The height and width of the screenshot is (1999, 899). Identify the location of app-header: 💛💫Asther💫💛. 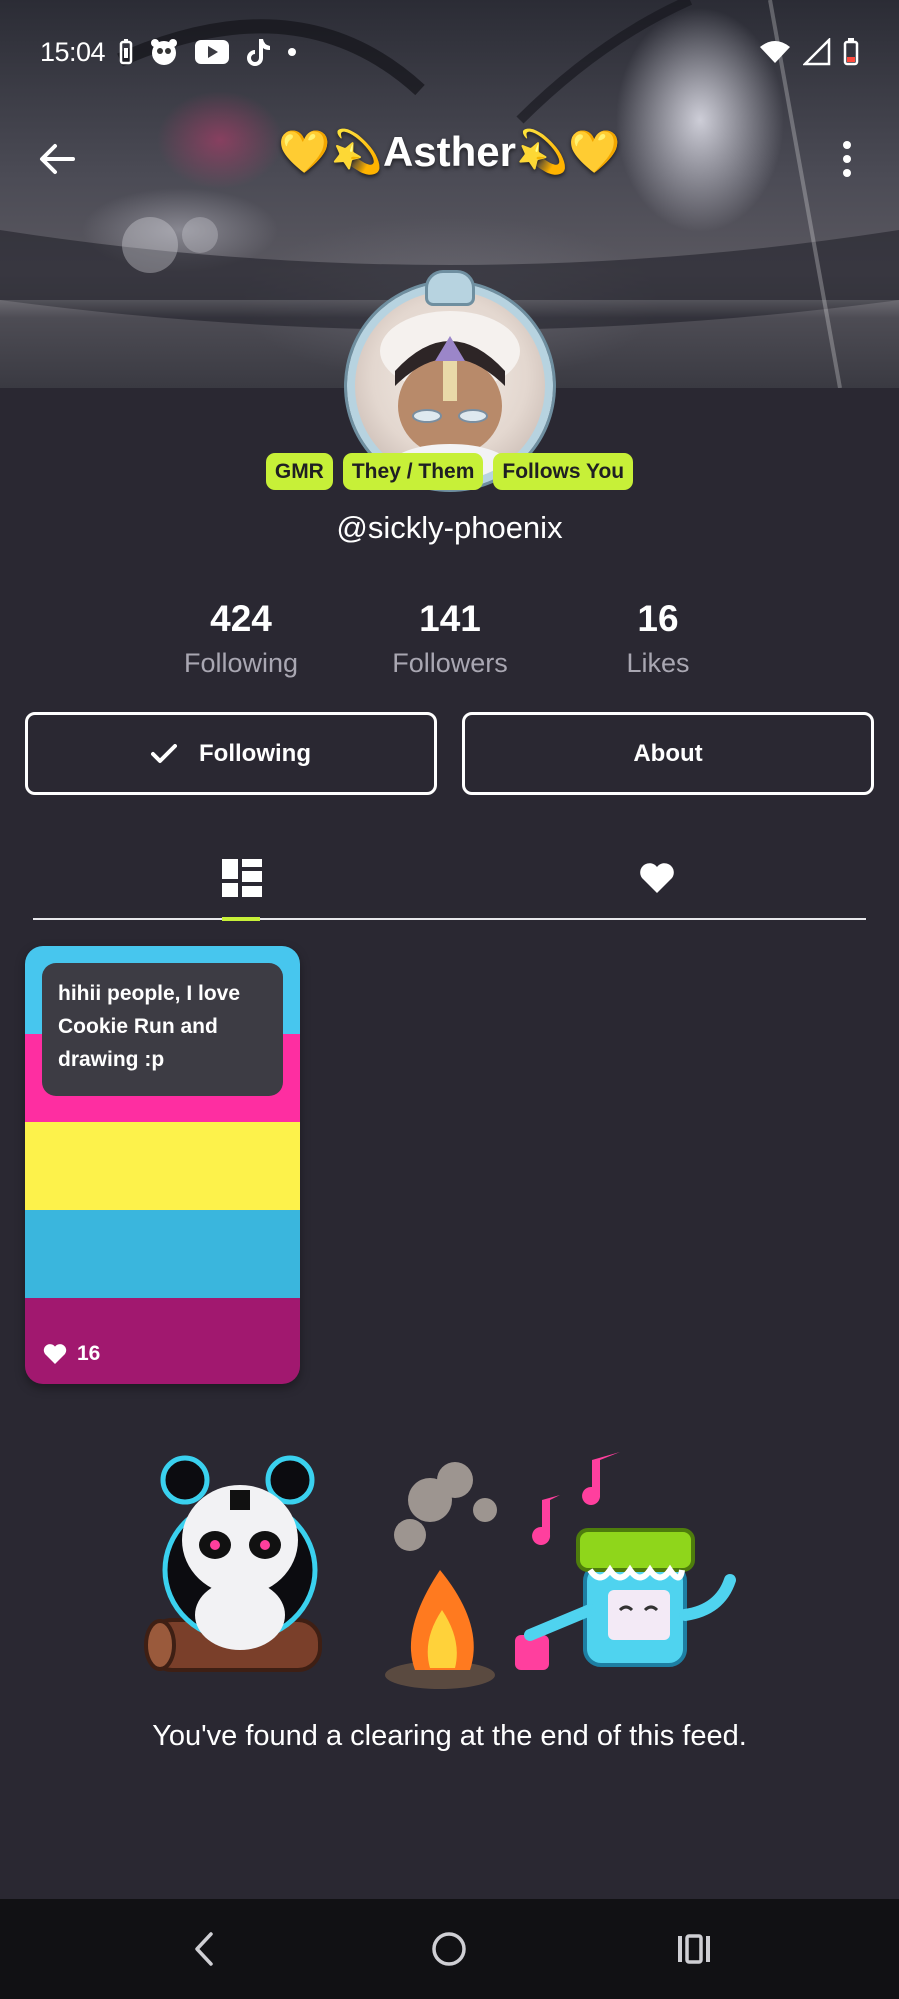
(449, 158).